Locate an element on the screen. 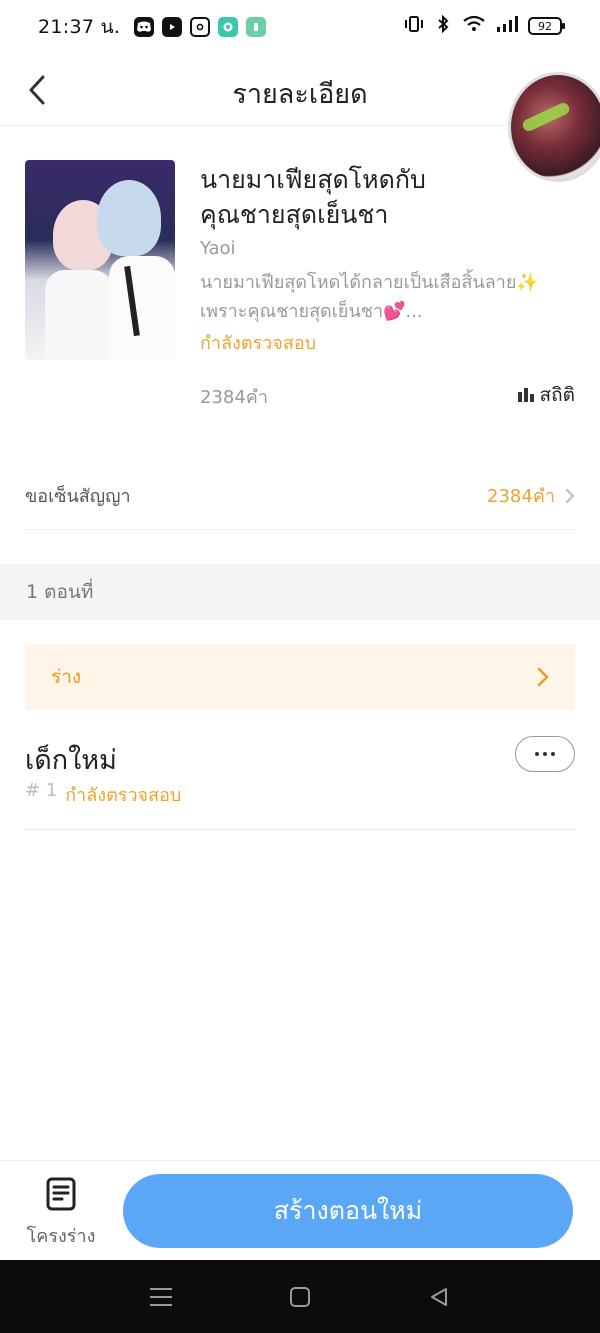  chapter-more-button is located at coordinates (545, 754).